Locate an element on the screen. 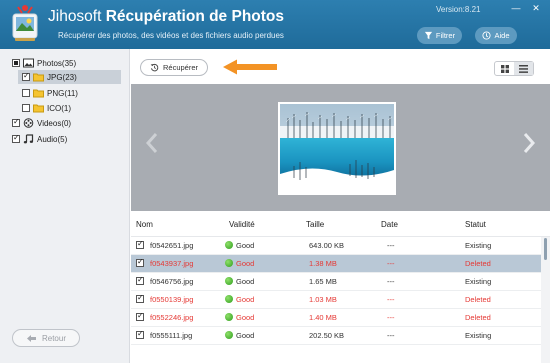 This screenshot has height=363, width=550. table-row: f0543937.jpg Good 1.38 MB --- Deleted is located at coordinates (336, 264).